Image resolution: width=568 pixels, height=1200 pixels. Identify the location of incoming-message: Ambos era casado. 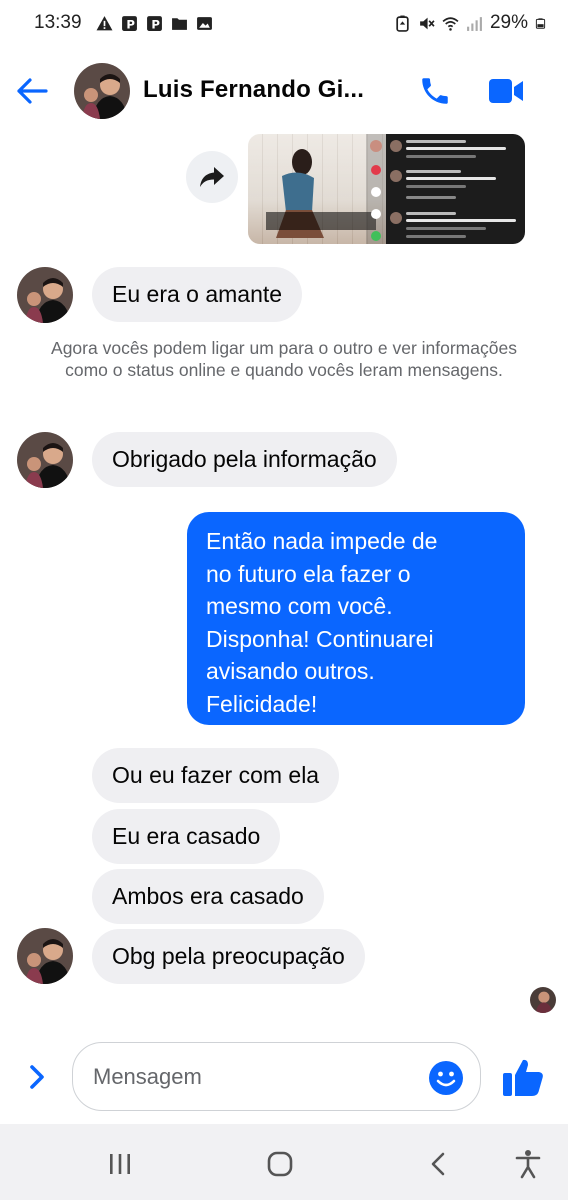
(208, 896).